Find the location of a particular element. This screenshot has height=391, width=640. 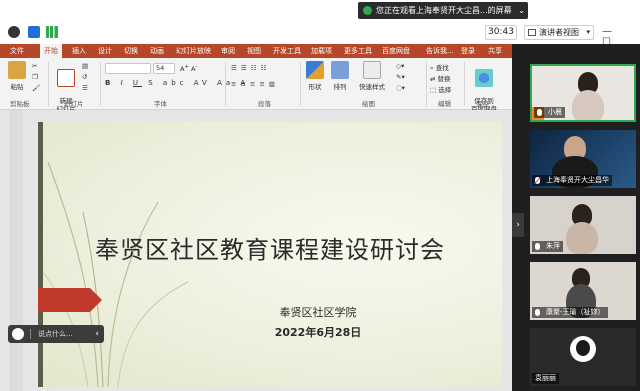

mic-muted-icon is located at coordinates (537, 180).